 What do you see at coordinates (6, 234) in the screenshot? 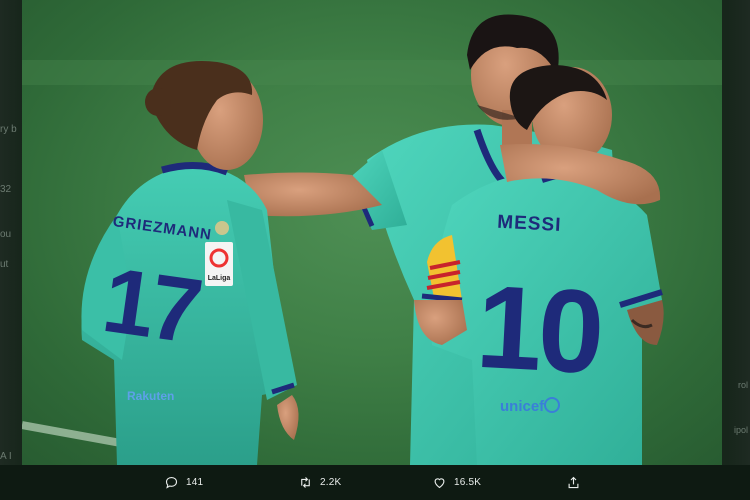
I see `ghost-text-fragment: ou` at bounding box center [6, 234].